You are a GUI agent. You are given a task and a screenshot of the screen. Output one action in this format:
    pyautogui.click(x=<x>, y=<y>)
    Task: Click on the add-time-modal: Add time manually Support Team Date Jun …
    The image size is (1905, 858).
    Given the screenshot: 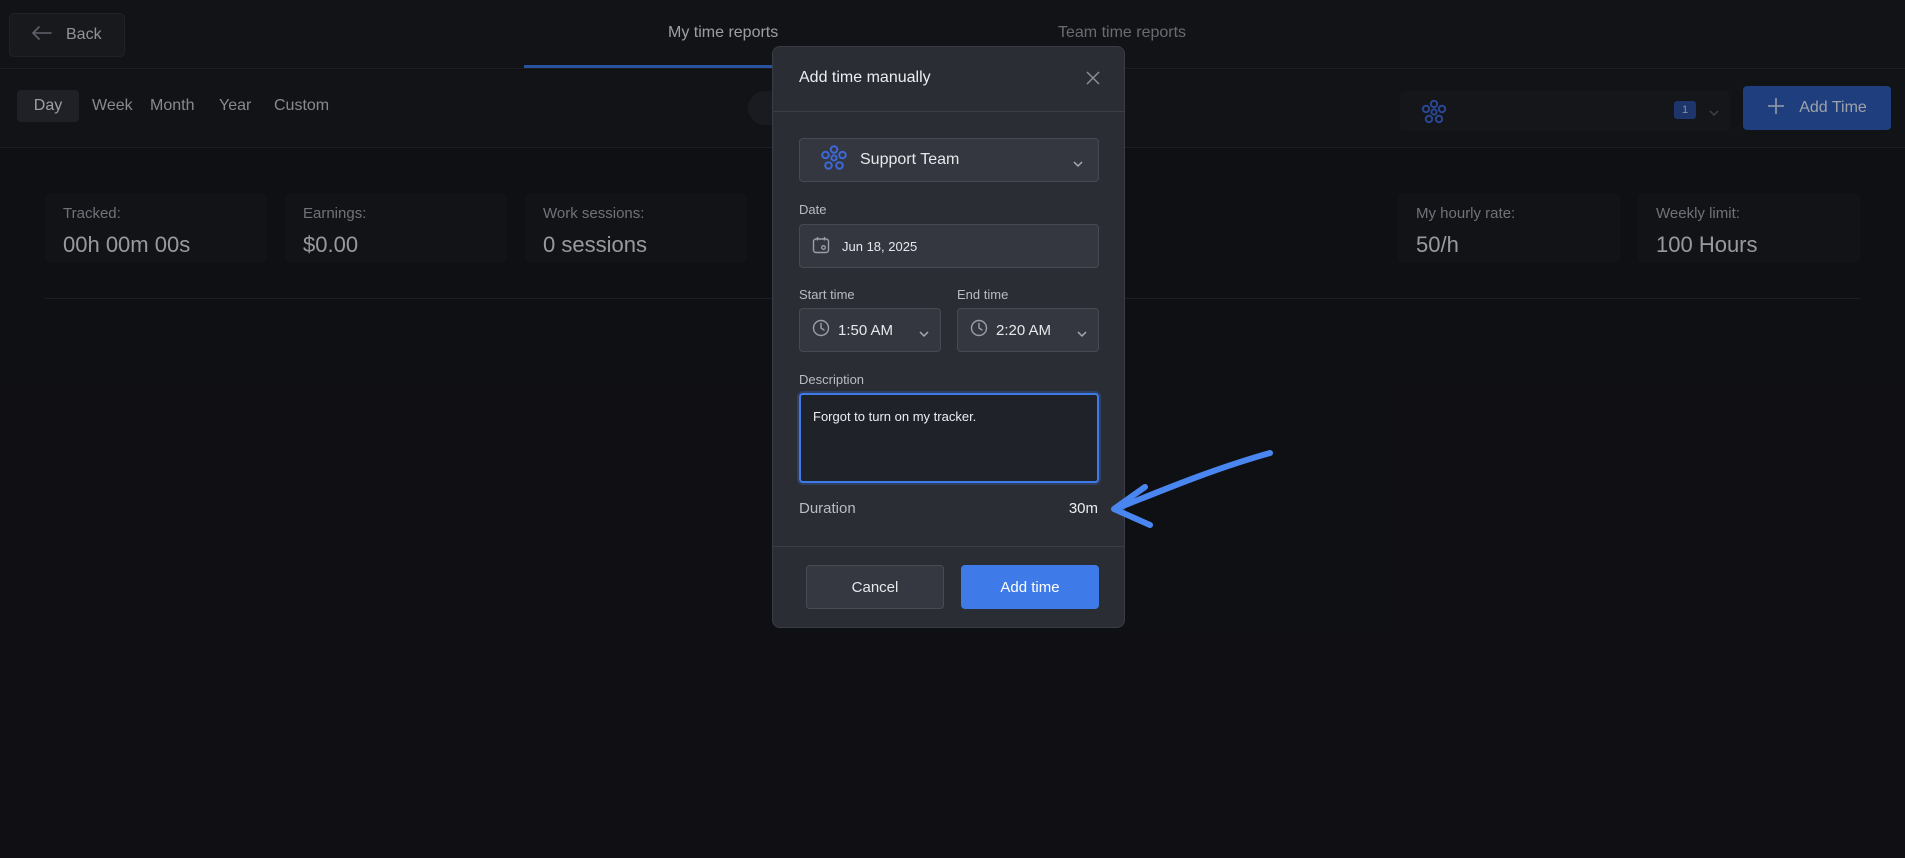 What is the action you would take?
    pyautogui.click(x=948, y=337)
    